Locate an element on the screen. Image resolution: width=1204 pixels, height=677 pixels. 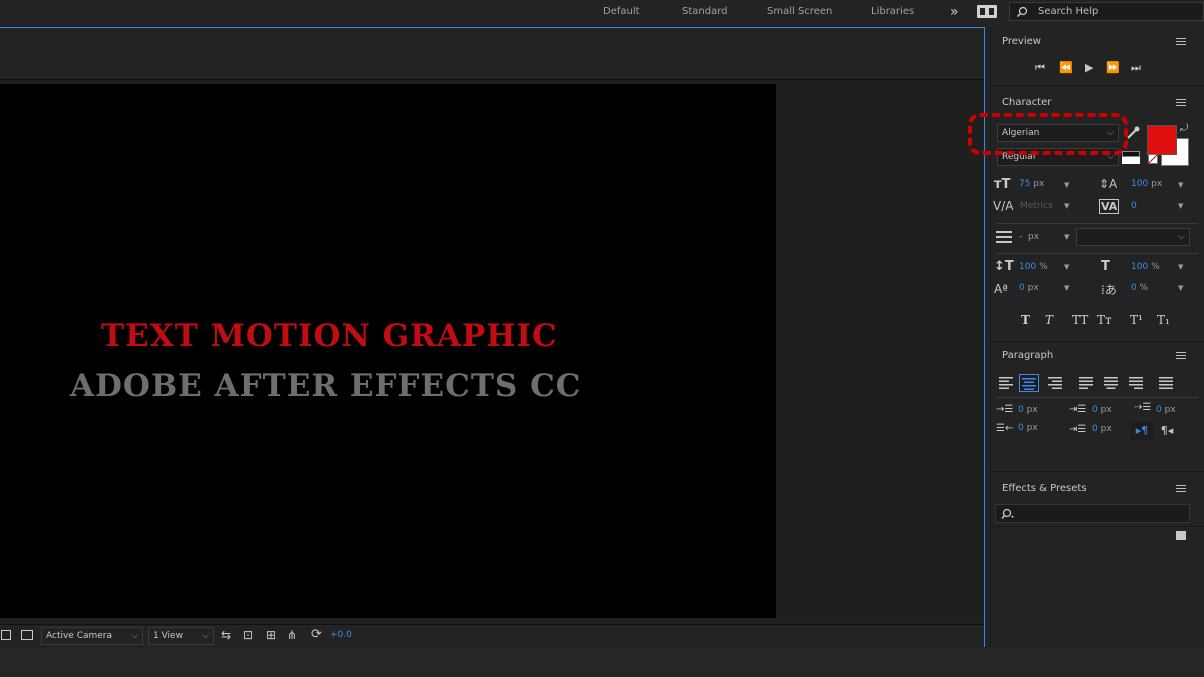
small-caps-button: Tт is located at coordinates (1104, 320).